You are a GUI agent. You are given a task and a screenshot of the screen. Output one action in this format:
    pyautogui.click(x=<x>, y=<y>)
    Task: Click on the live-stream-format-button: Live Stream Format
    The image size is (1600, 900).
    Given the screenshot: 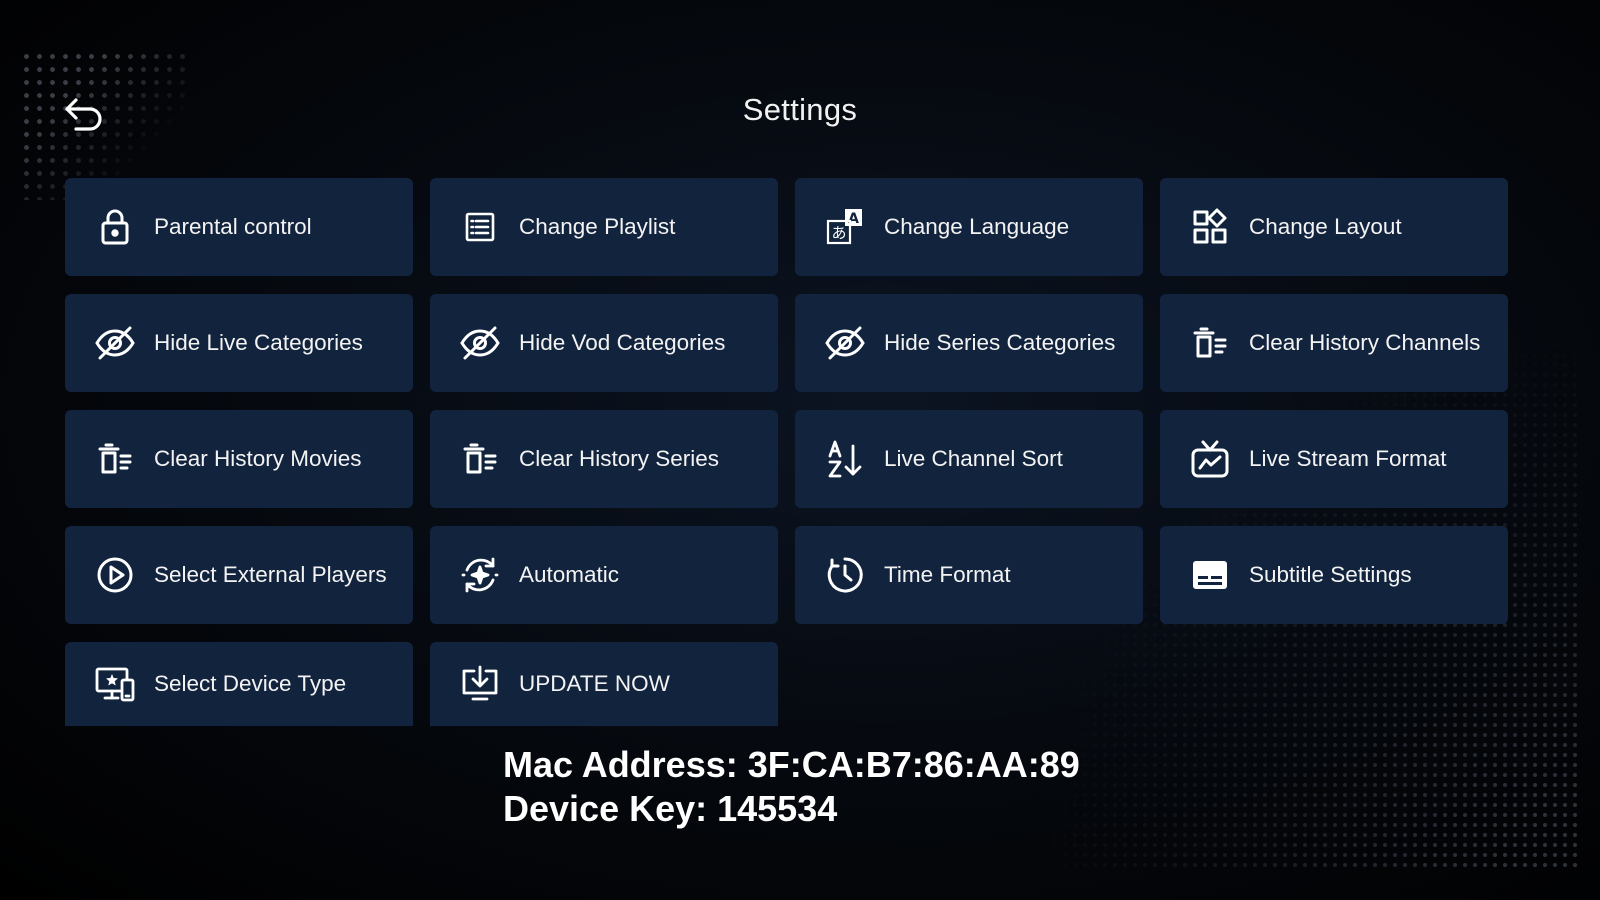 What is the action you would take?
    pyautogui.click(x=1334, y=459)
    